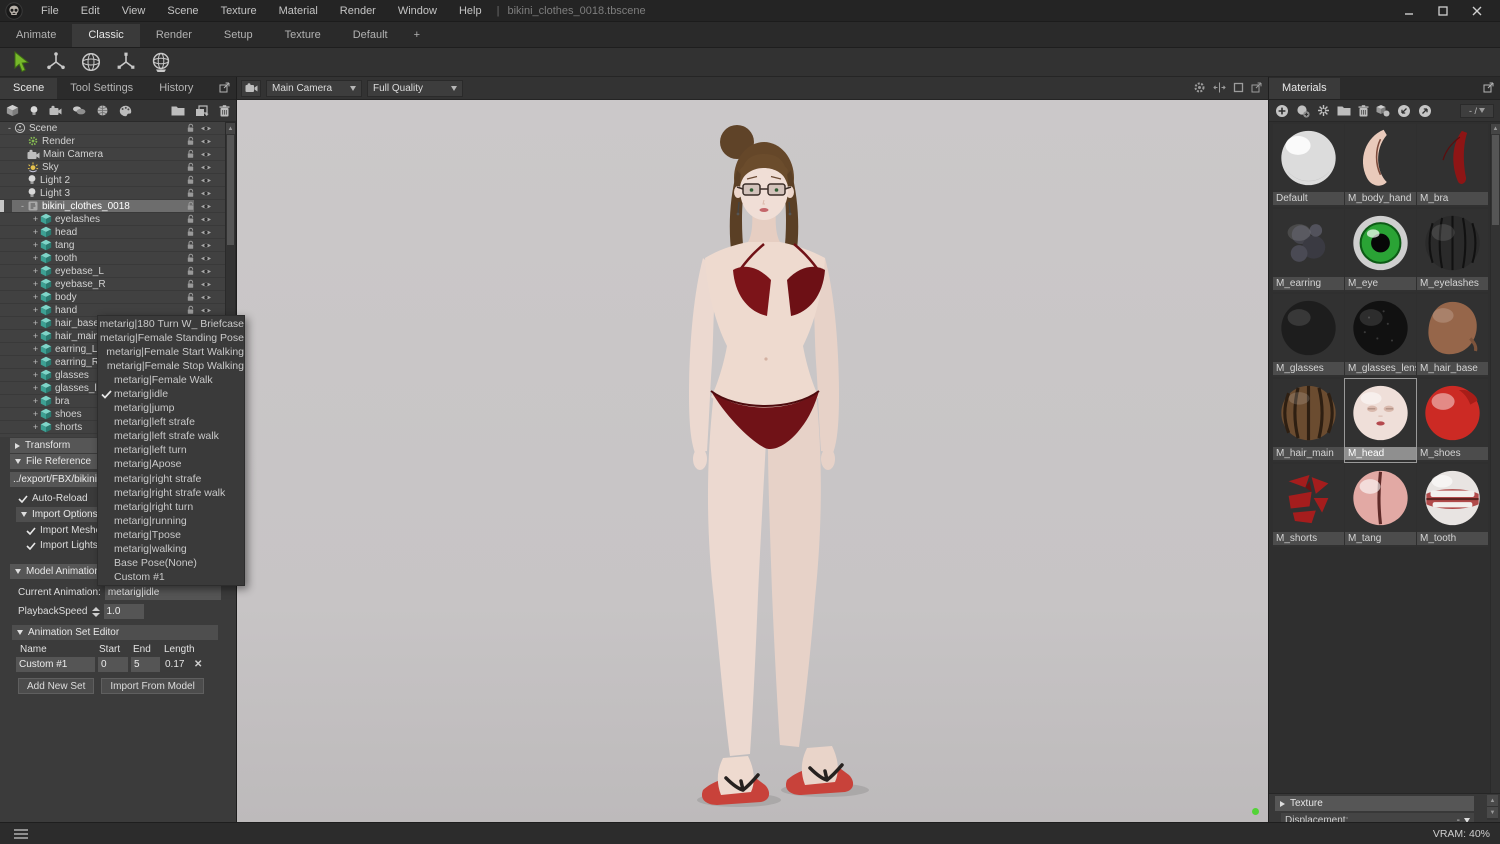  What do you see at coordinates (171, 577) in the screenshot?
I see `animation-menu-item: Custom #1` at bounding box center [171, 577].